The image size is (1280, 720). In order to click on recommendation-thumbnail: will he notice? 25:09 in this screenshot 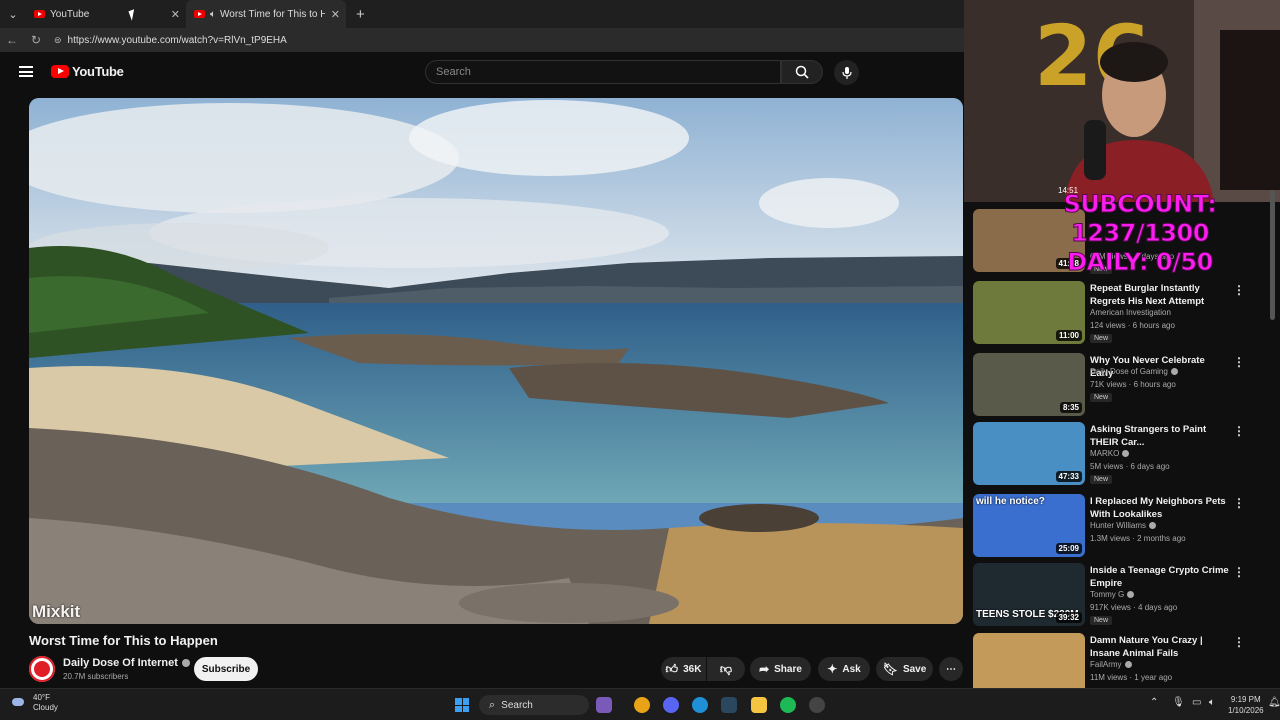, I will do `click(1029, 525)`.